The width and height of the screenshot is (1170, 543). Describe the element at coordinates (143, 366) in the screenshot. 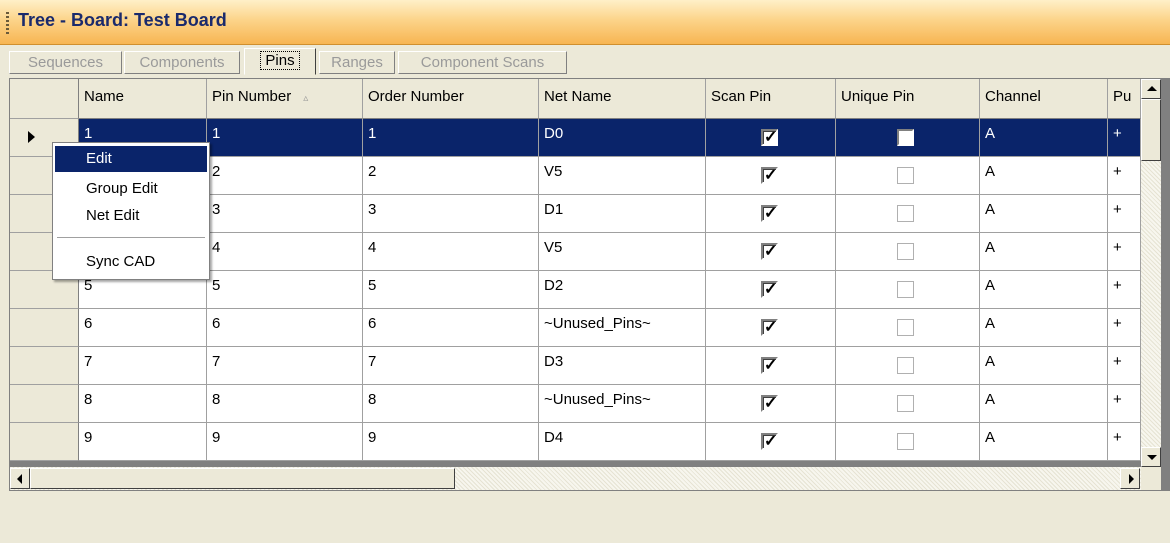

I see `cell-name: 7` at that location.